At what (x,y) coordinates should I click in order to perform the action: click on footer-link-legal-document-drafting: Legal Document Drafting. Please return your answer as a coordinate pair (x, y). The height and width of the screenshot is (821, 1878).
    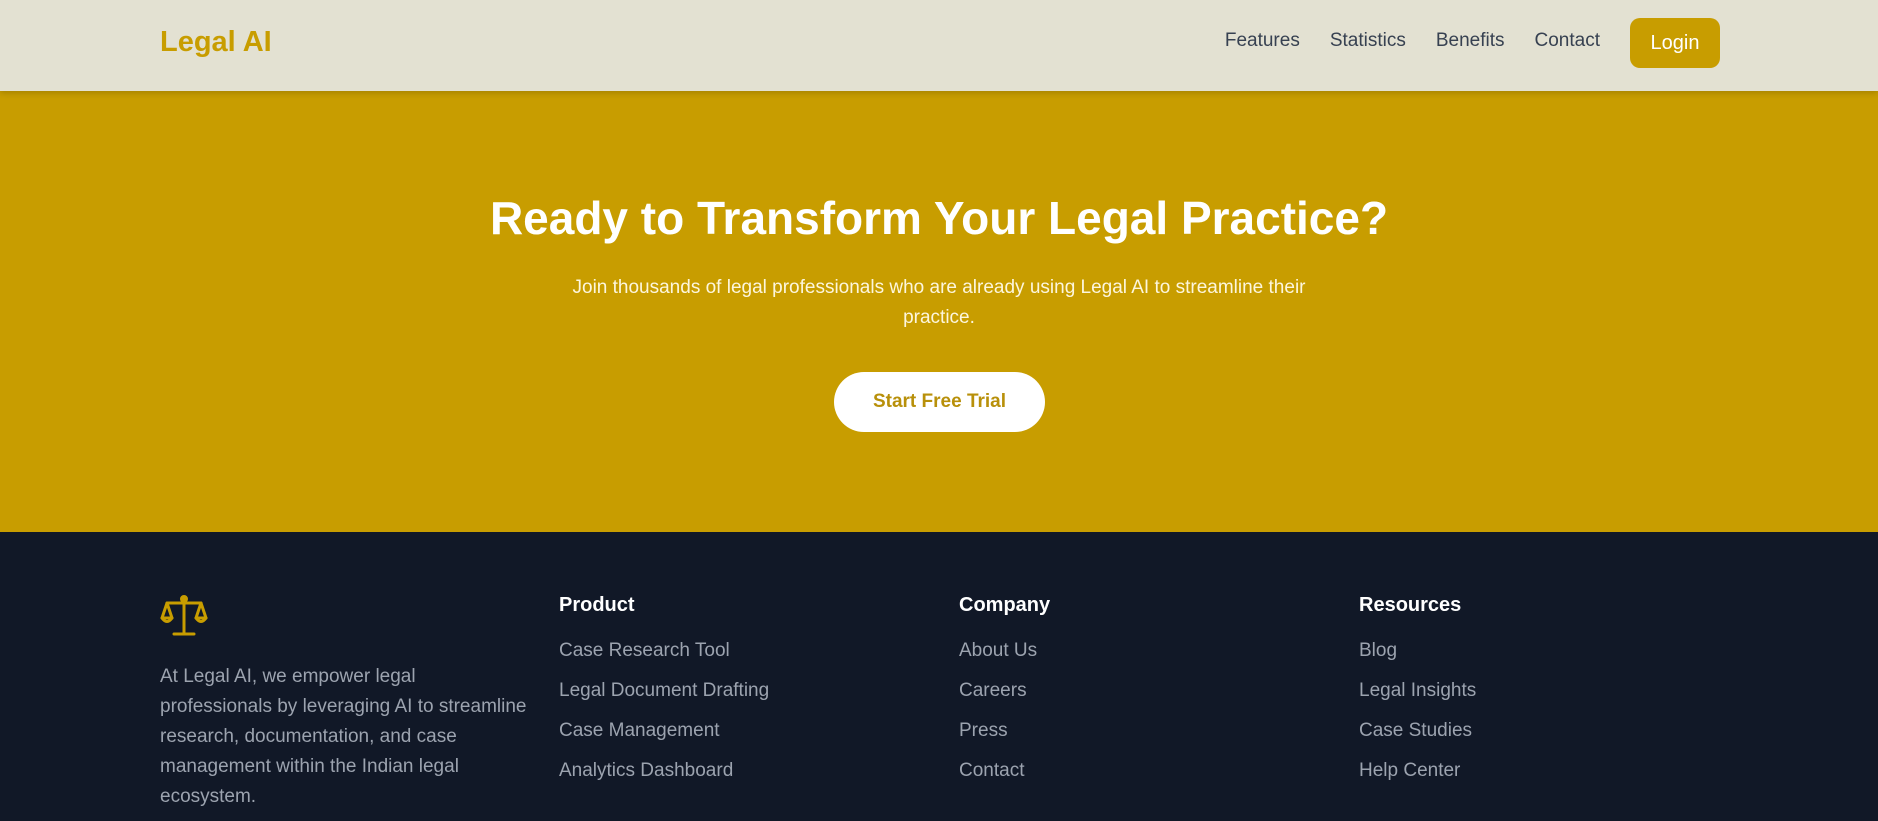
    Looking at the image, I should click on (664, 697).